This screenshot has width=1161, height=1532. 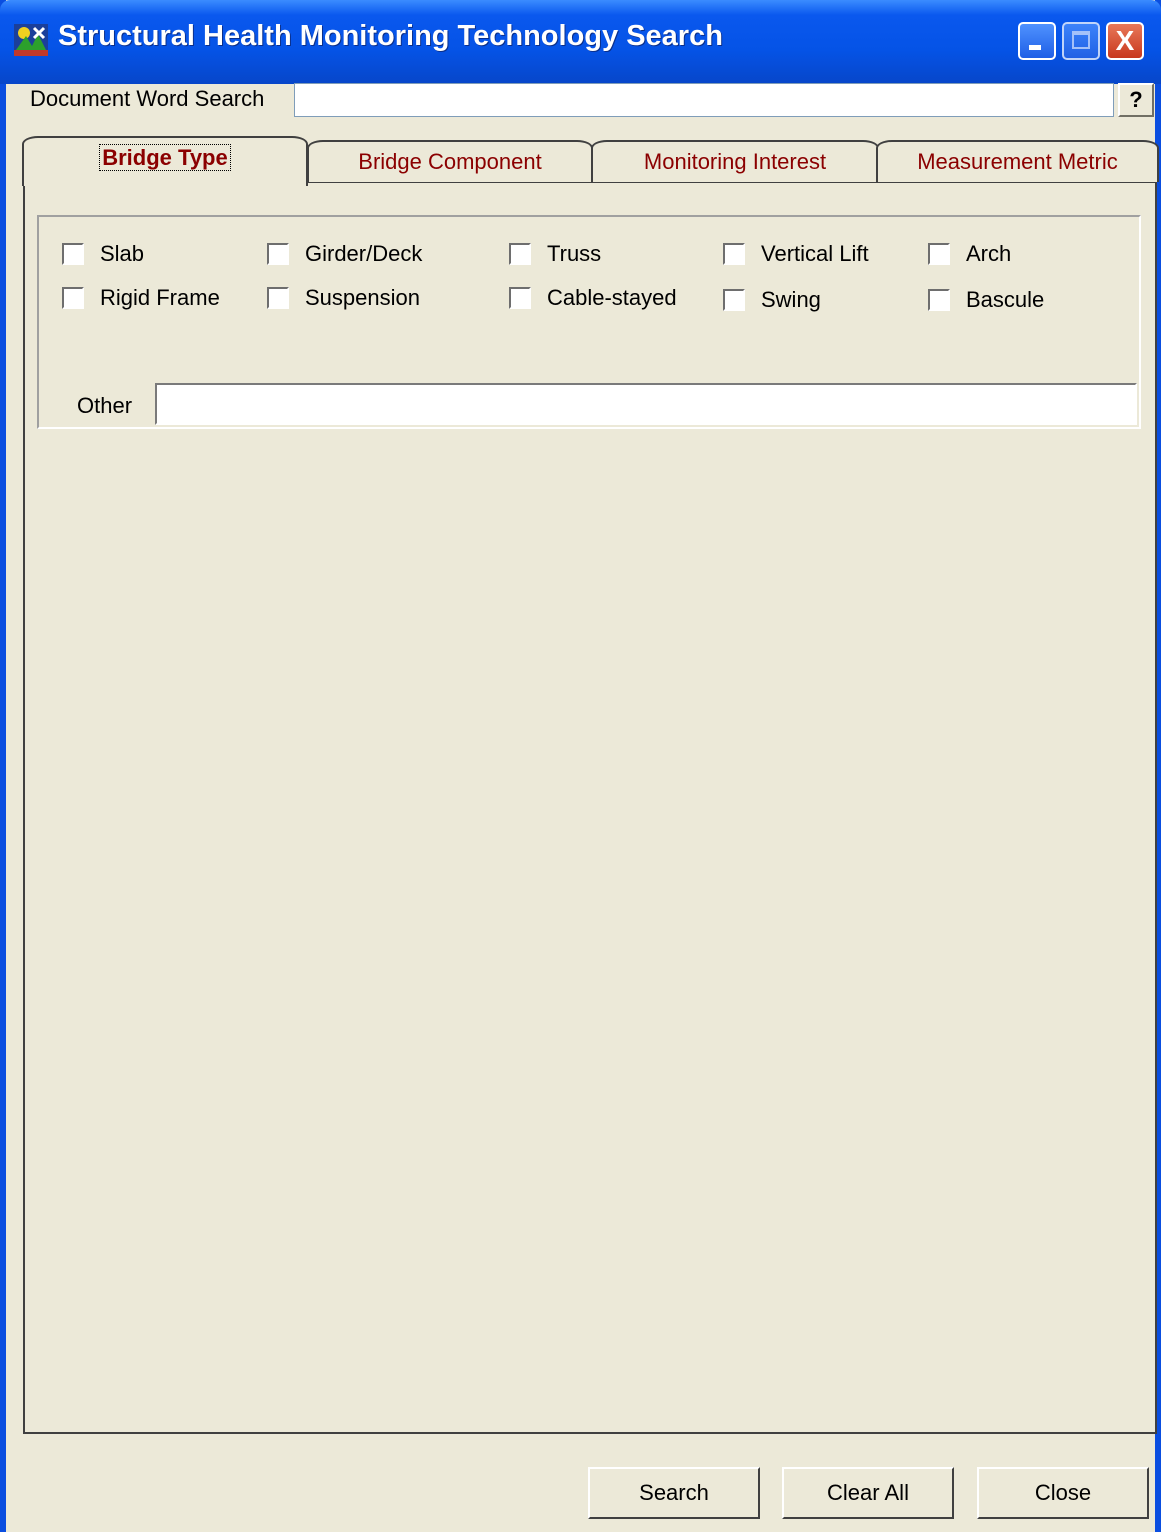 What do you see at coordinates (815, 253) in the screenshot?
I see `checkbox-label: Vertical Lift` at bounding box center [815, 253].